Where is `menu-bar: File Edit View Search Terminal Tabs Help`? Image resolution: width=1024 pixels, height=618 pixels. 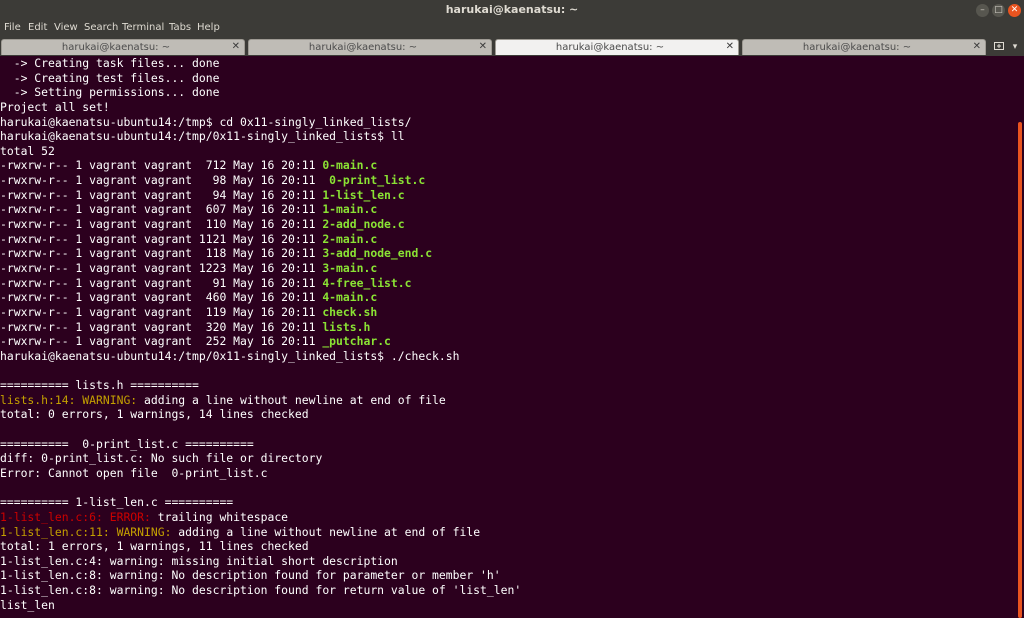
menu-bar: File Edit View Search Terminal Tabs Help is located at coordinates (512, 29).